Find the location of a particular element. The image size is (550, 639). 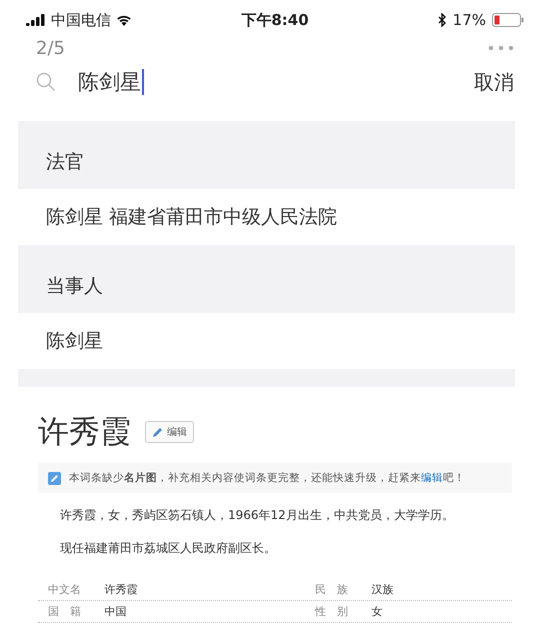

cancel-button: 取消 is located at coordinates (494, 82).